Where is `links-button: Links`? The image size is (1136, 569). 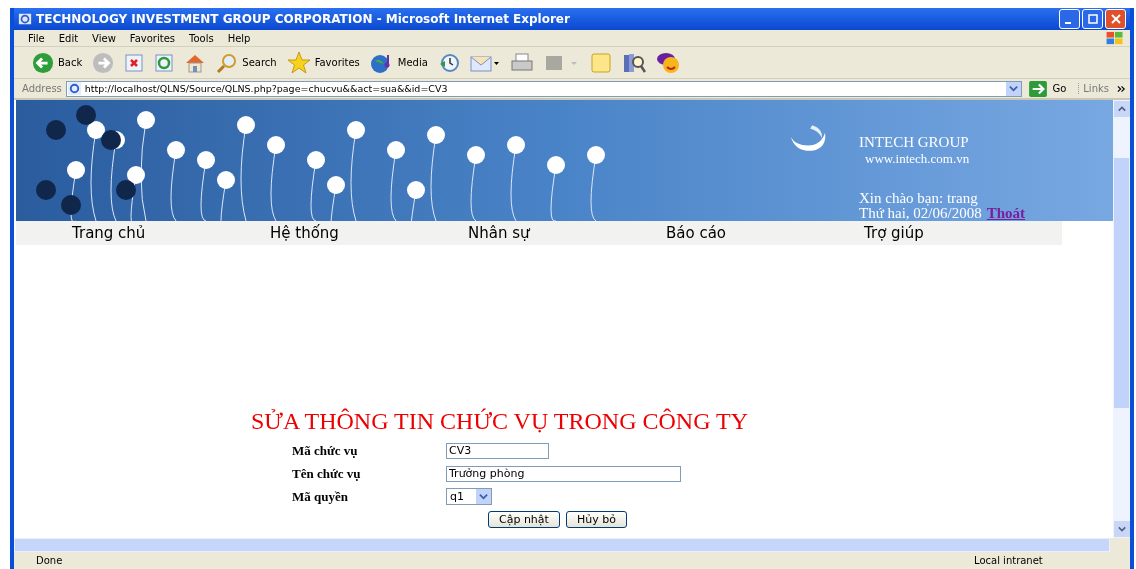
links-button: Links is located at coordinates (1095, 88).